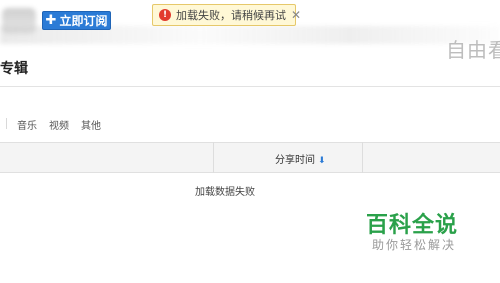 This screenshot has width=500, height=283. What do you see at coordinates (295, 160) in the screenshot?
I see `column-header-label: 分享时间` at bounding box center [295, 160].